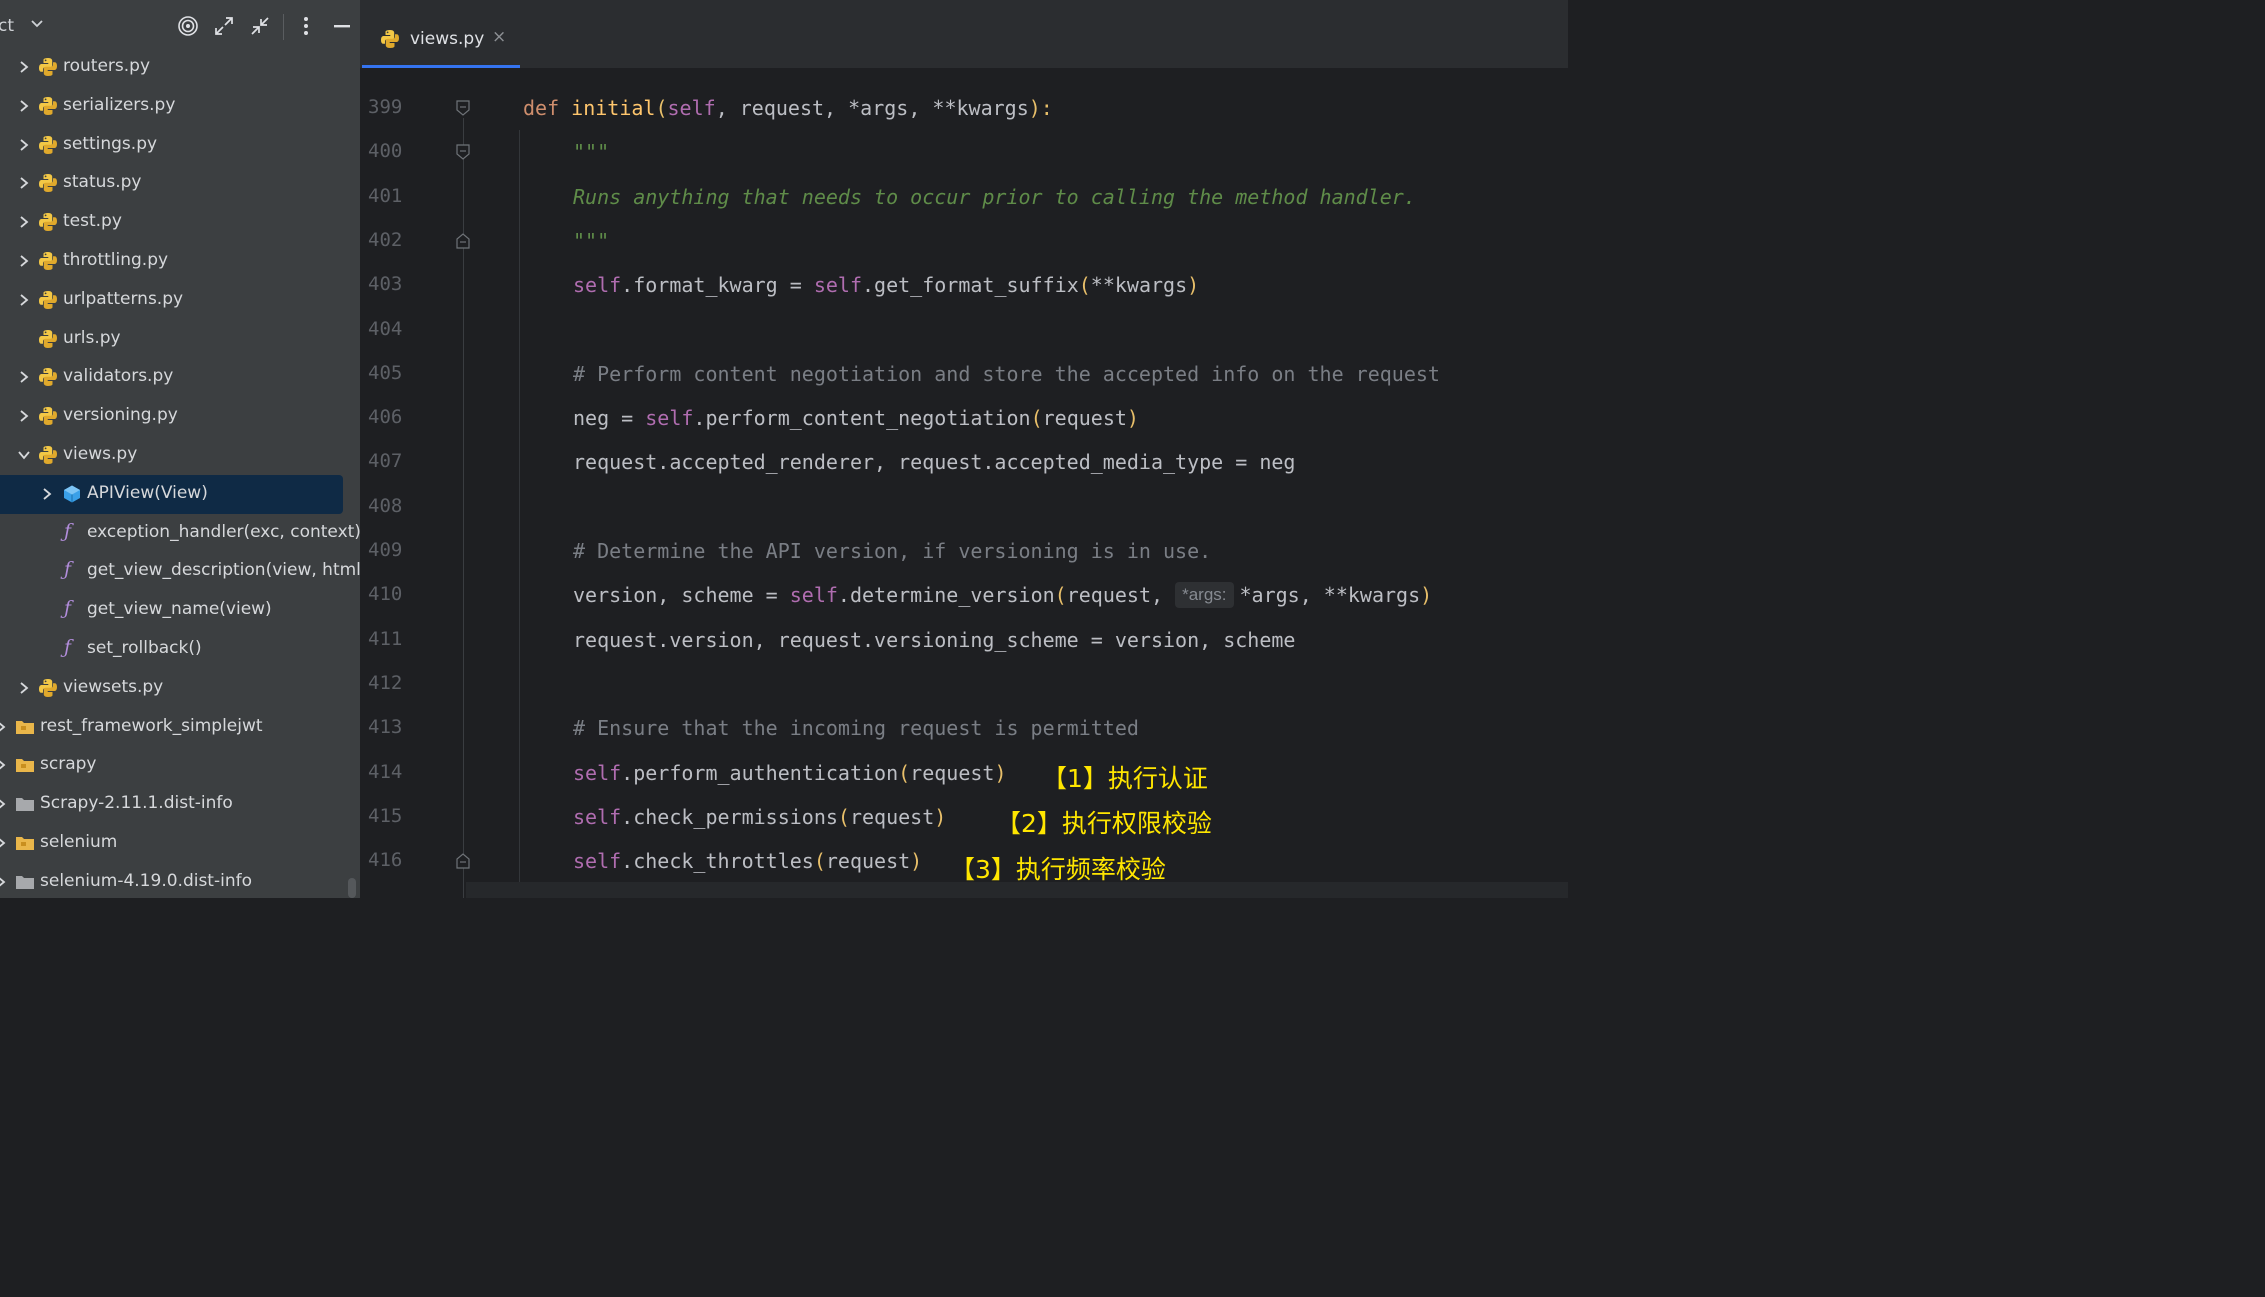 The width and height of the screenshot is (2265, 1297). Describe the element at coordinates (441, 39) in the screenshot. I see `tab-views-py: views.py ×` at that location.